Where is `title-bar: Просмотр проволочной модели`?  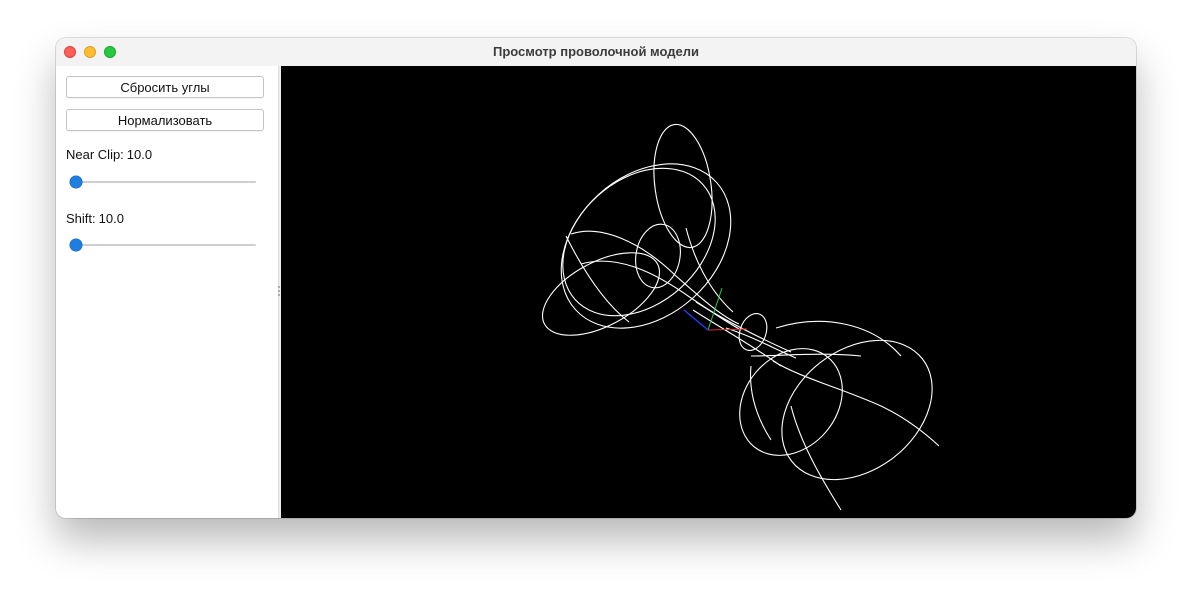
title-bar: Просмотр проволочной модели is located at coordinates (596, 52).